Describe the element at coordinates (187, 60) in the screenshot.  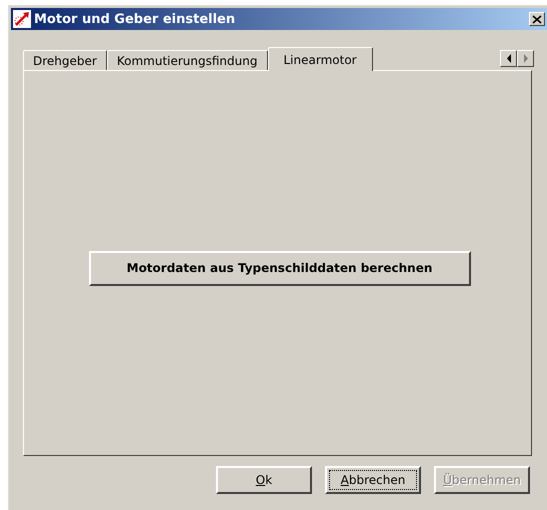
I see `tab: Kommutierungsfindung` at that location.